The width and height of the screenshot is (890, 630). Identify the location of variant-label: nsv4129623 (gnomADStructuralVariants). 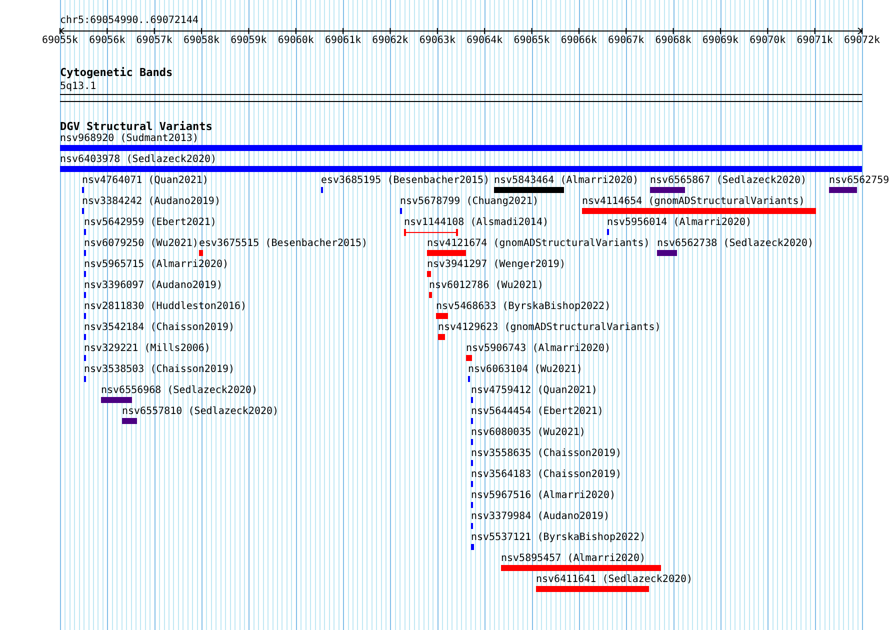
(549, 327).